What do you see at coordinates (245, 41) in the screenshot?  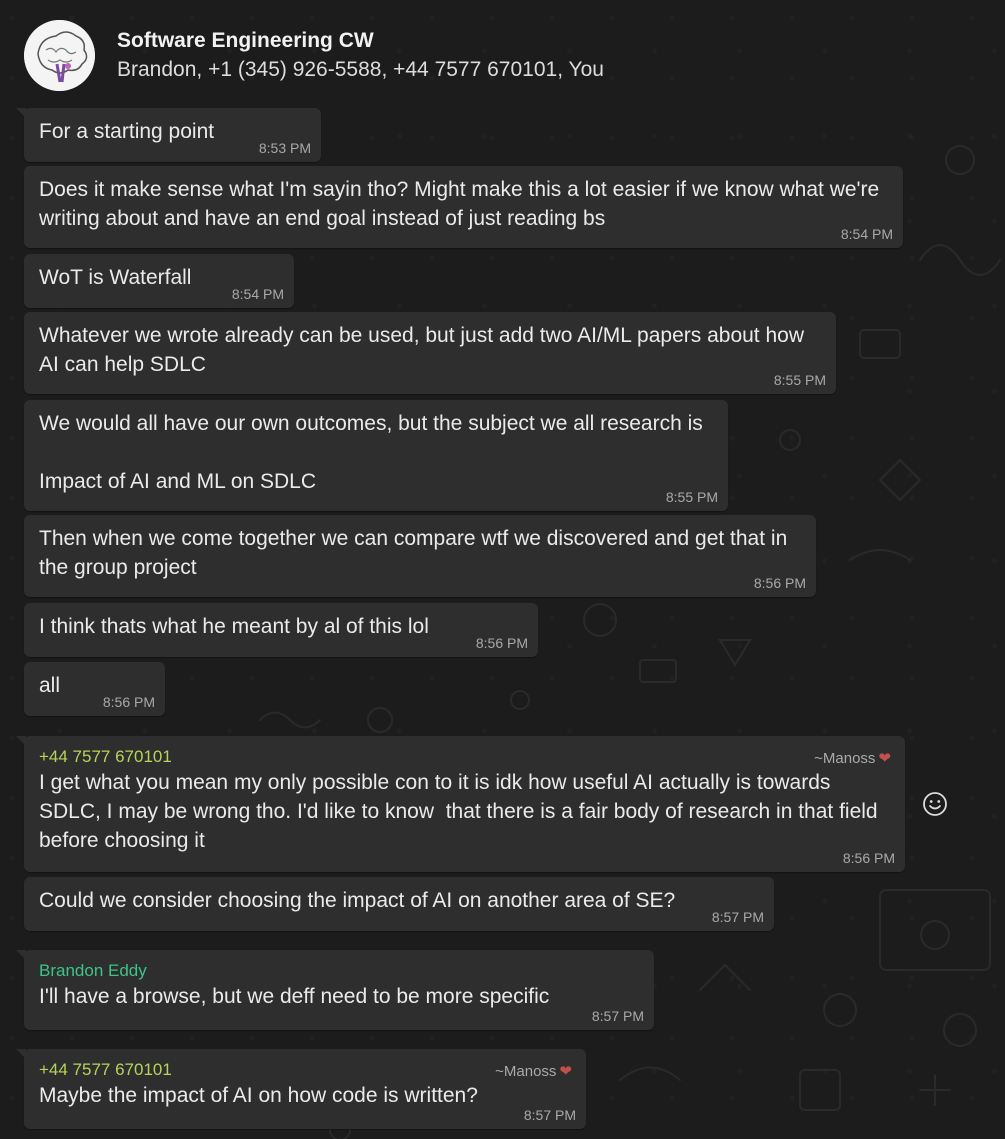 I see `group-title: Software Engineering CW` at bounding box center [245, 41].